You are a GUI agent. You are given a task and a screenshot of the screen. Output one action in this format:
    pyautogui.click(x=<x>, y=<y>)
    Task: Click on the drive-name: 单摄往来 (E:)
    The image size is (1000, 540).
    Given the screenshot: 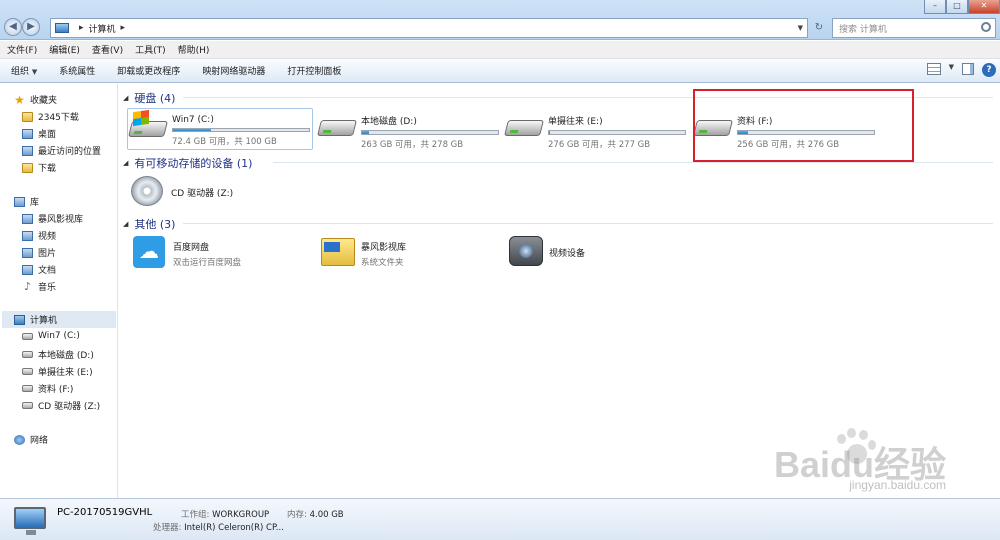 What is the action you would take?
    pyautogui.click(x=575, y=122)
    